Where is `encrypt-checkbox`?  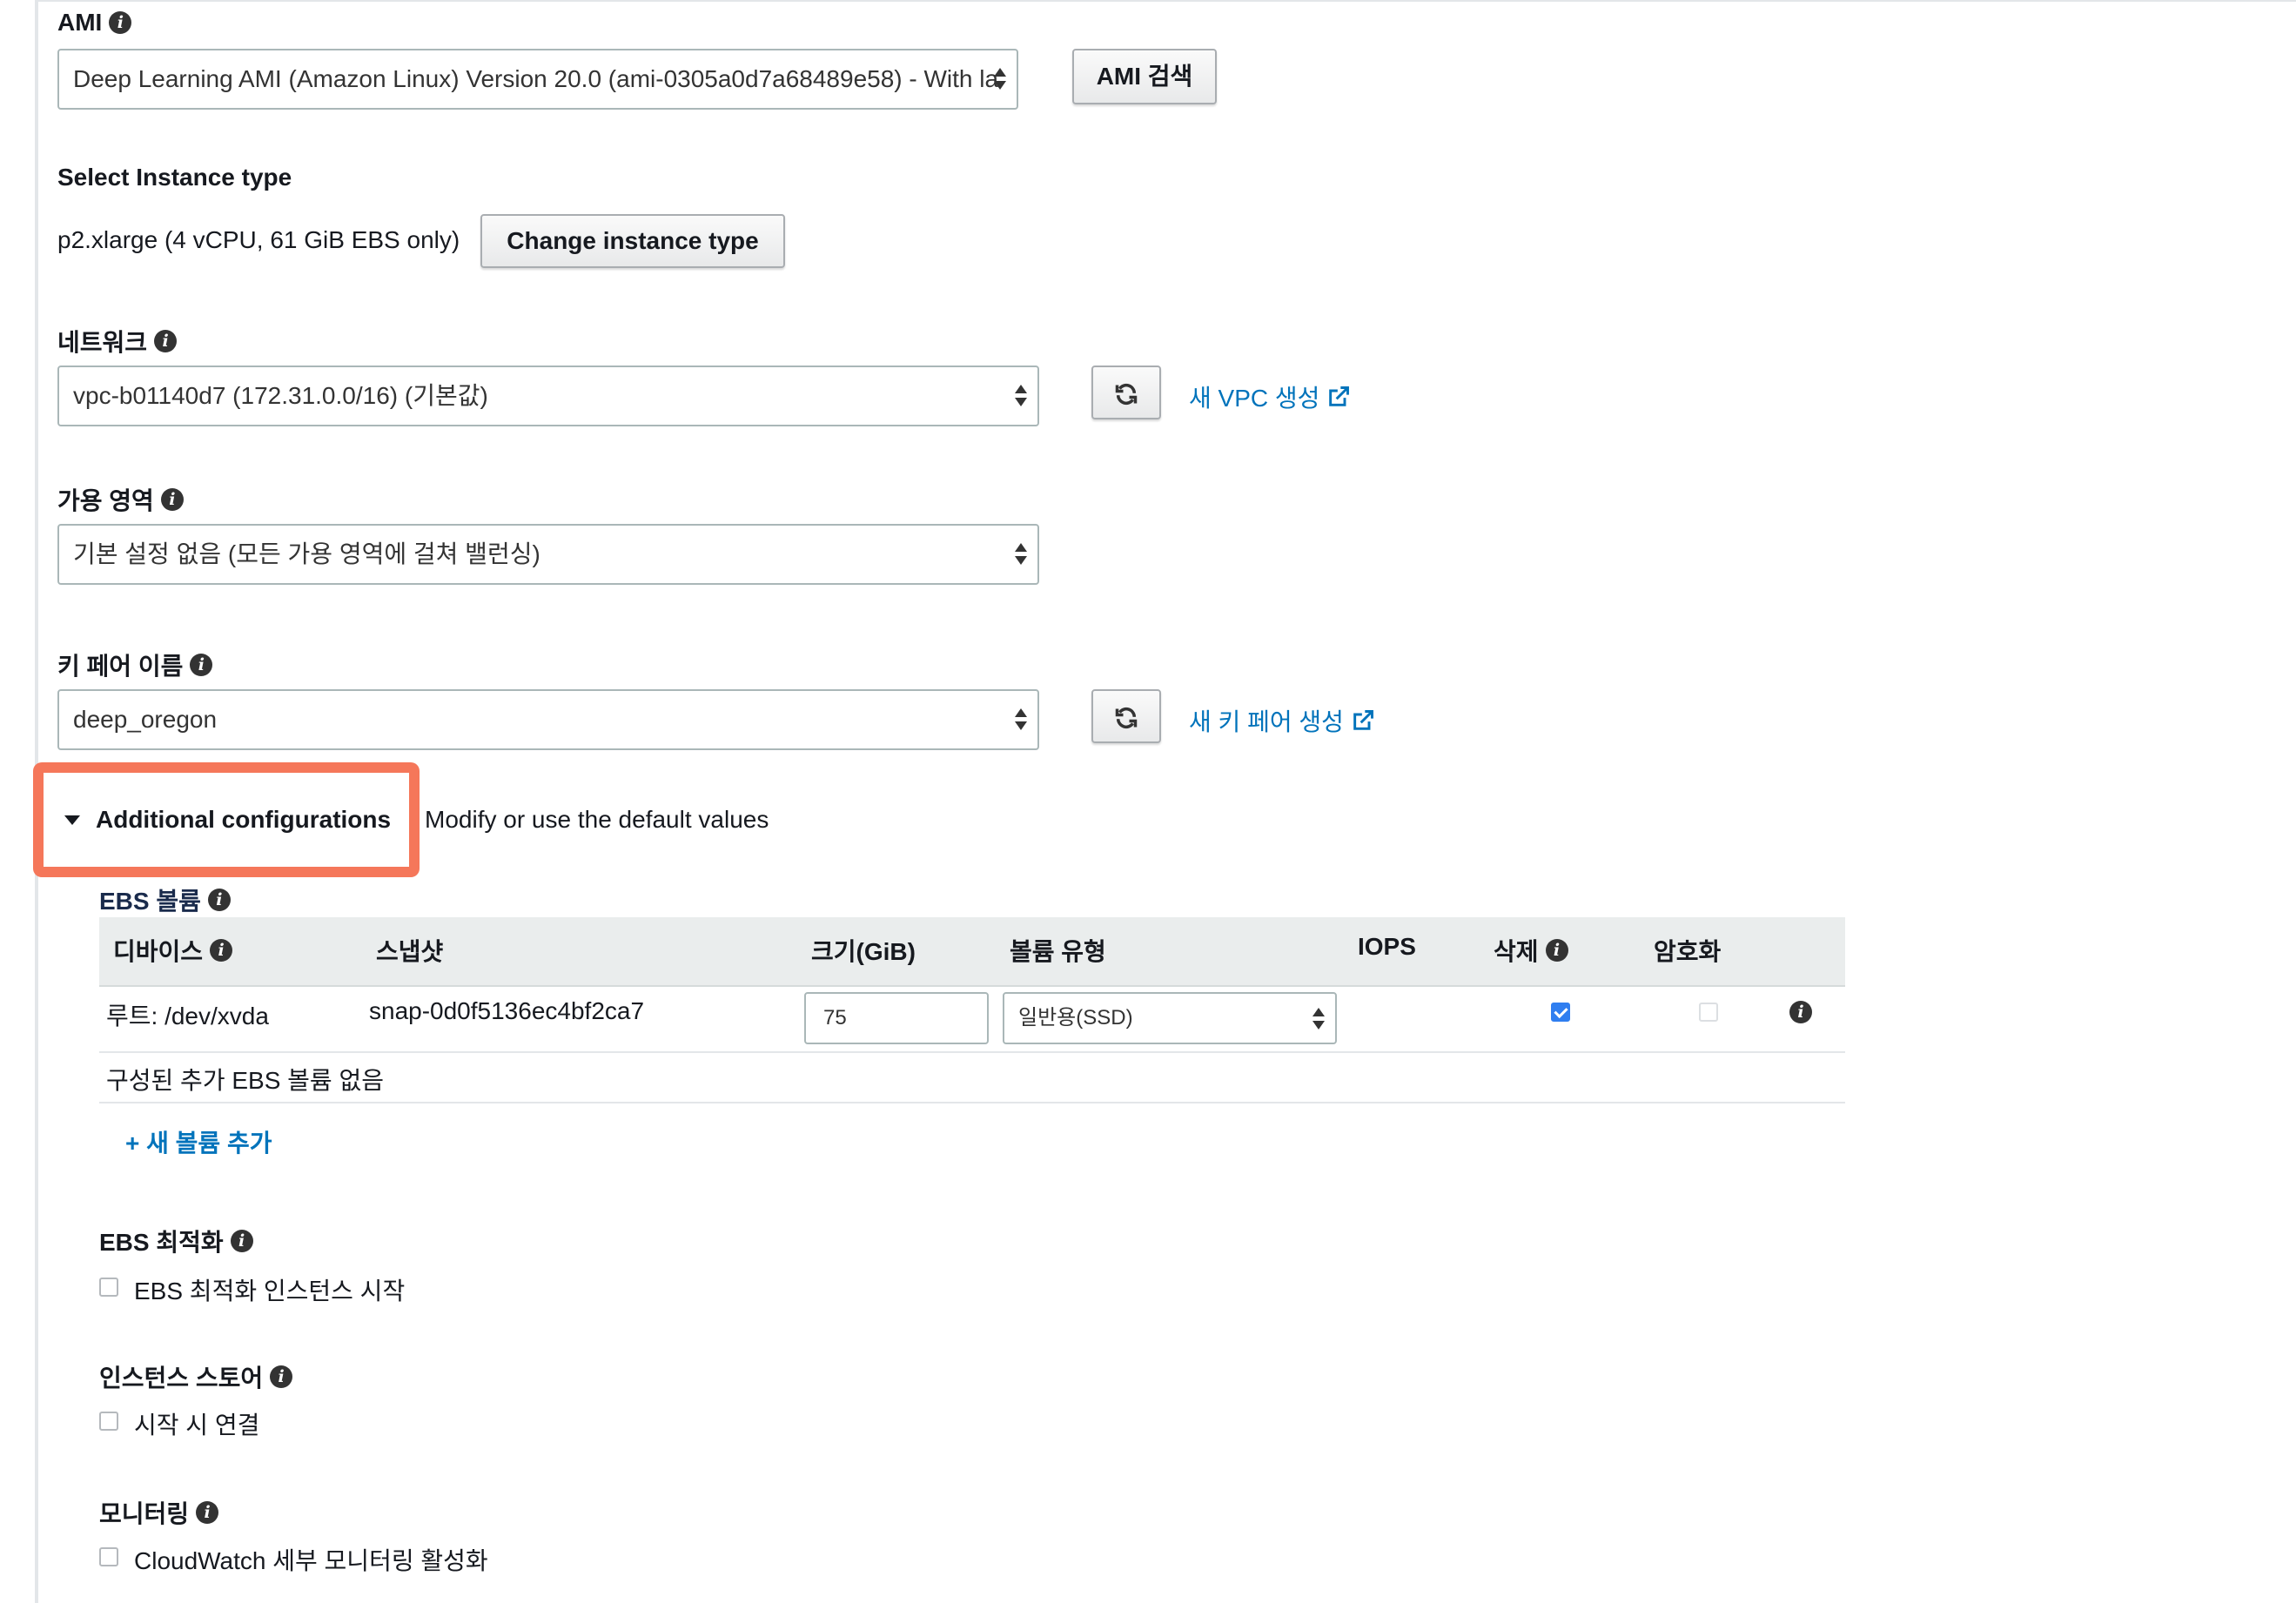
encrypt-checkbox is located at coordinates (1708, 1013).